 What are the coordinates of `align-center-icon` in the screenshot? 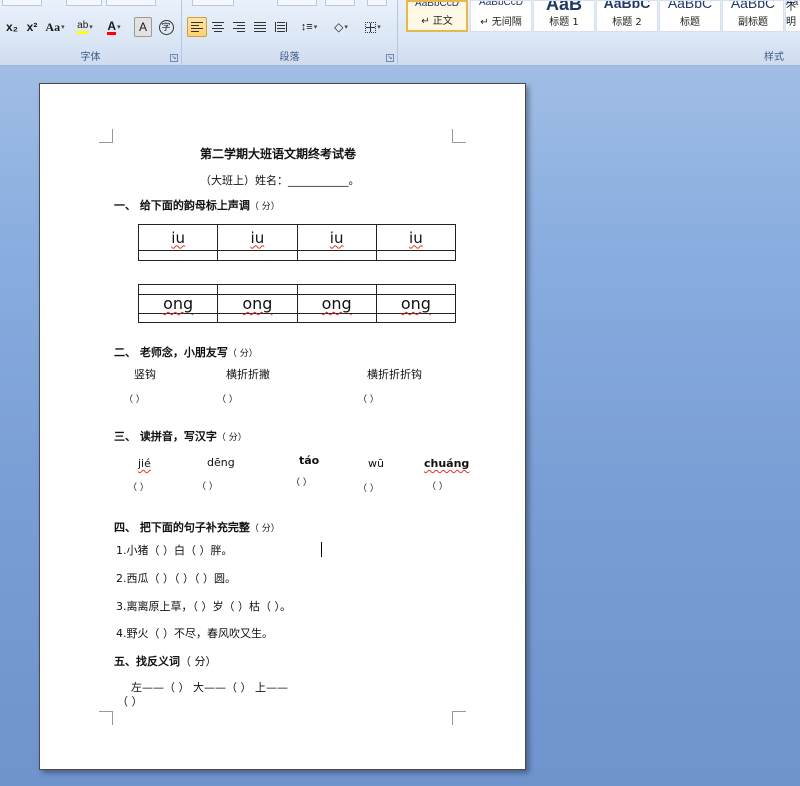 It's located at (218, 27).